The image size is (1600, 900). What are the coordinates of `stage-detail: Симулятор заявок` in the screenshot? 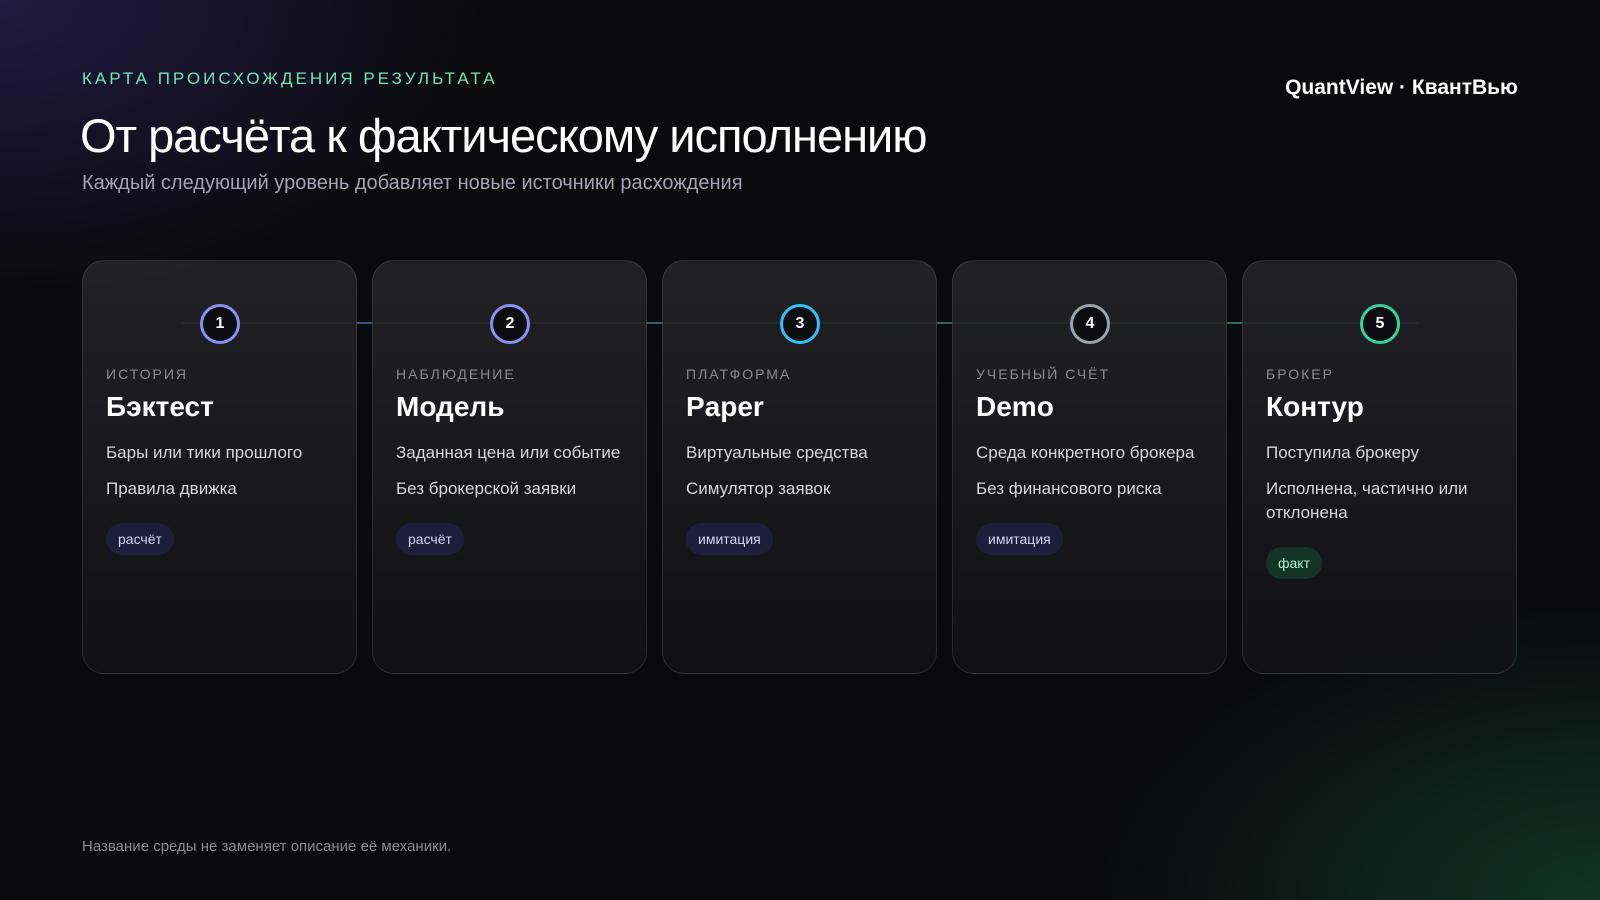 It's located at (758, 488).